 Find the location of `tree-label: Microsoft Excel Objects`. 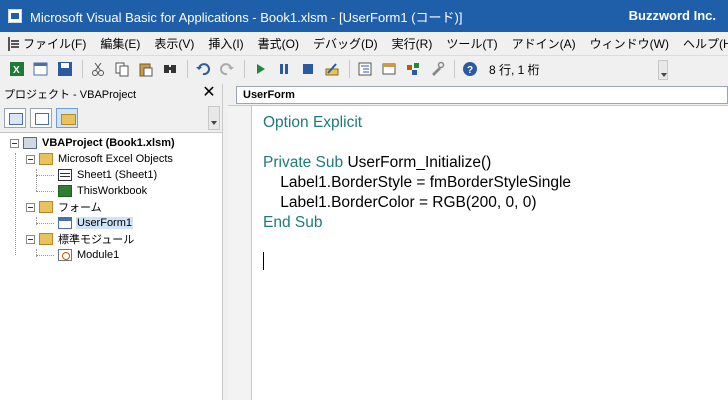

tree-label: Microsoft Excel Objects is located at coordinates (115, 159).